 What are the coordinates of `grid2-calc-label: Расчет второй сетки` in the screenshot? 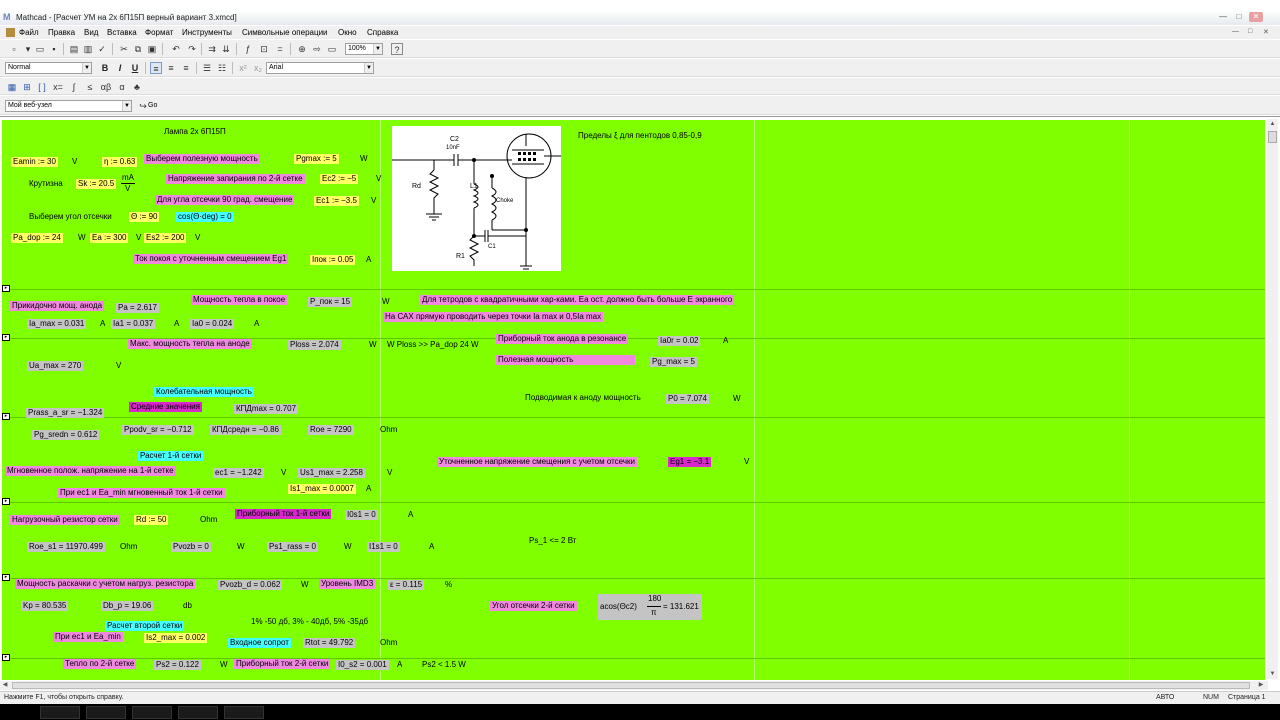 It's located at (145, 626).